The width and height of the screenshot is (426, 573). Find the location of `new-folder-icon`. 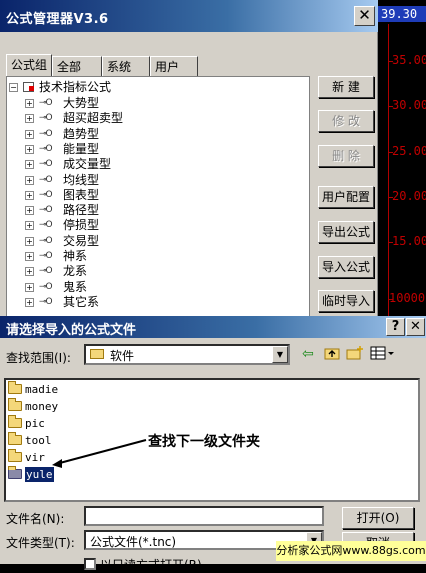

new-folder-icon is located at coordinates (355, 355).